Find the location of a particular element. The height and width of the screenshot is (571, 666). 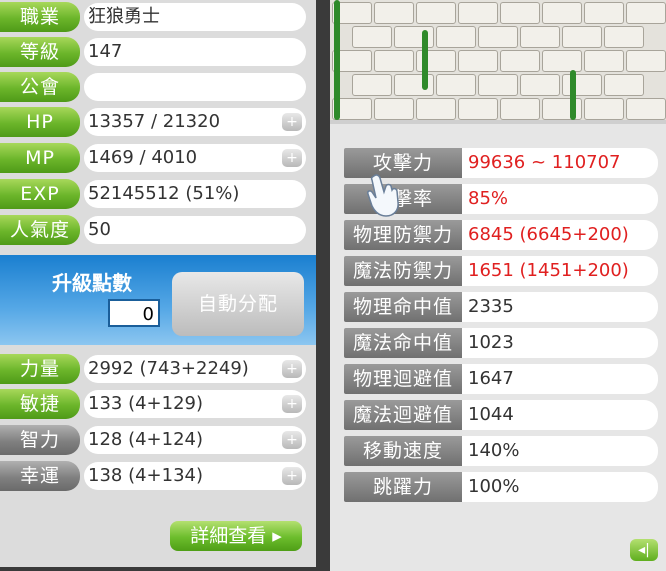

speed-row: 移動速度 140% is located at coordinates (502, 451).